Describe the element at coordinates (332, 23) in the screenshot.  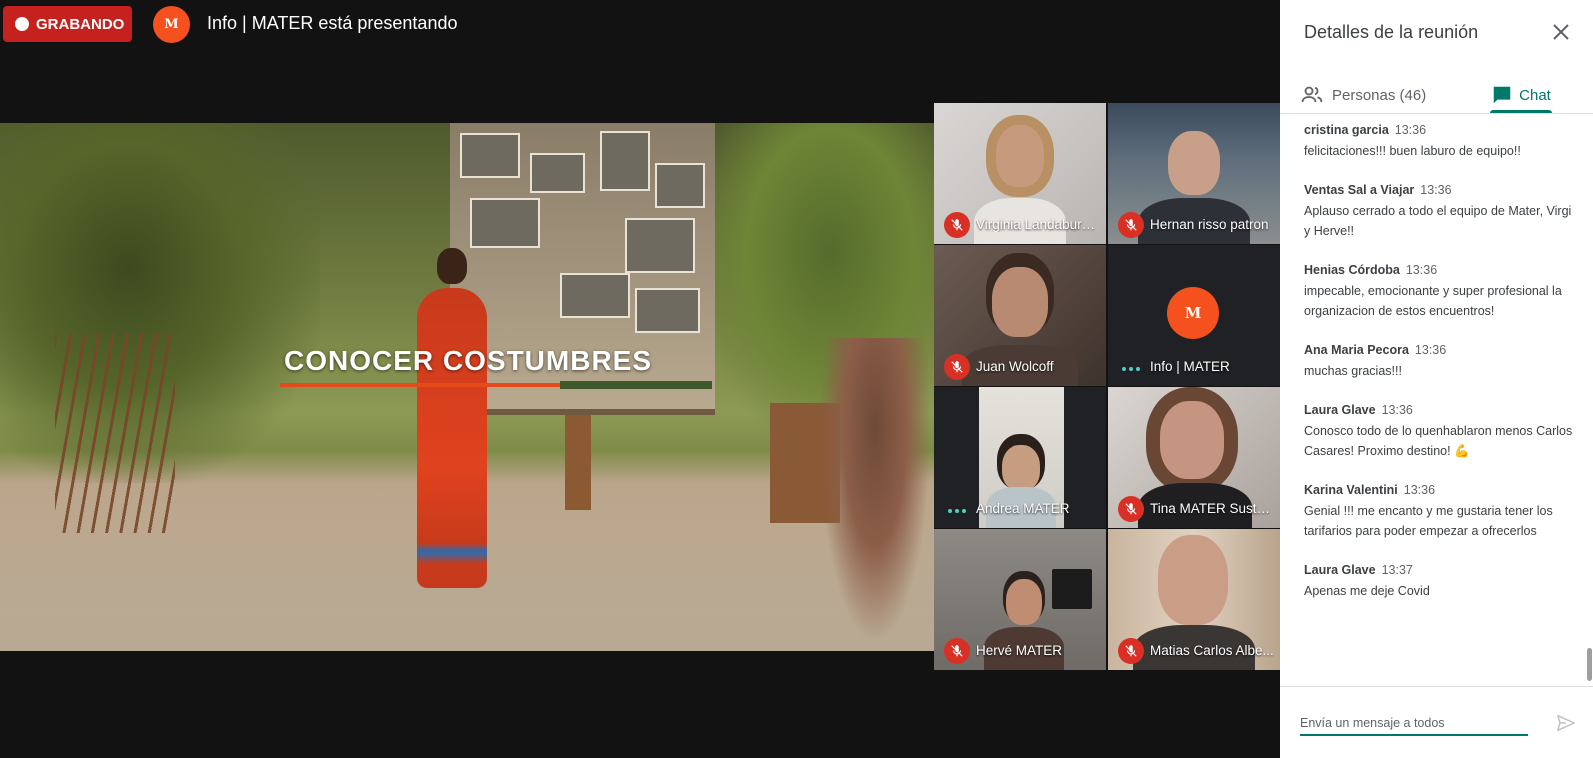
I see `presenter-status: Info | MATER está presentando` at that location.